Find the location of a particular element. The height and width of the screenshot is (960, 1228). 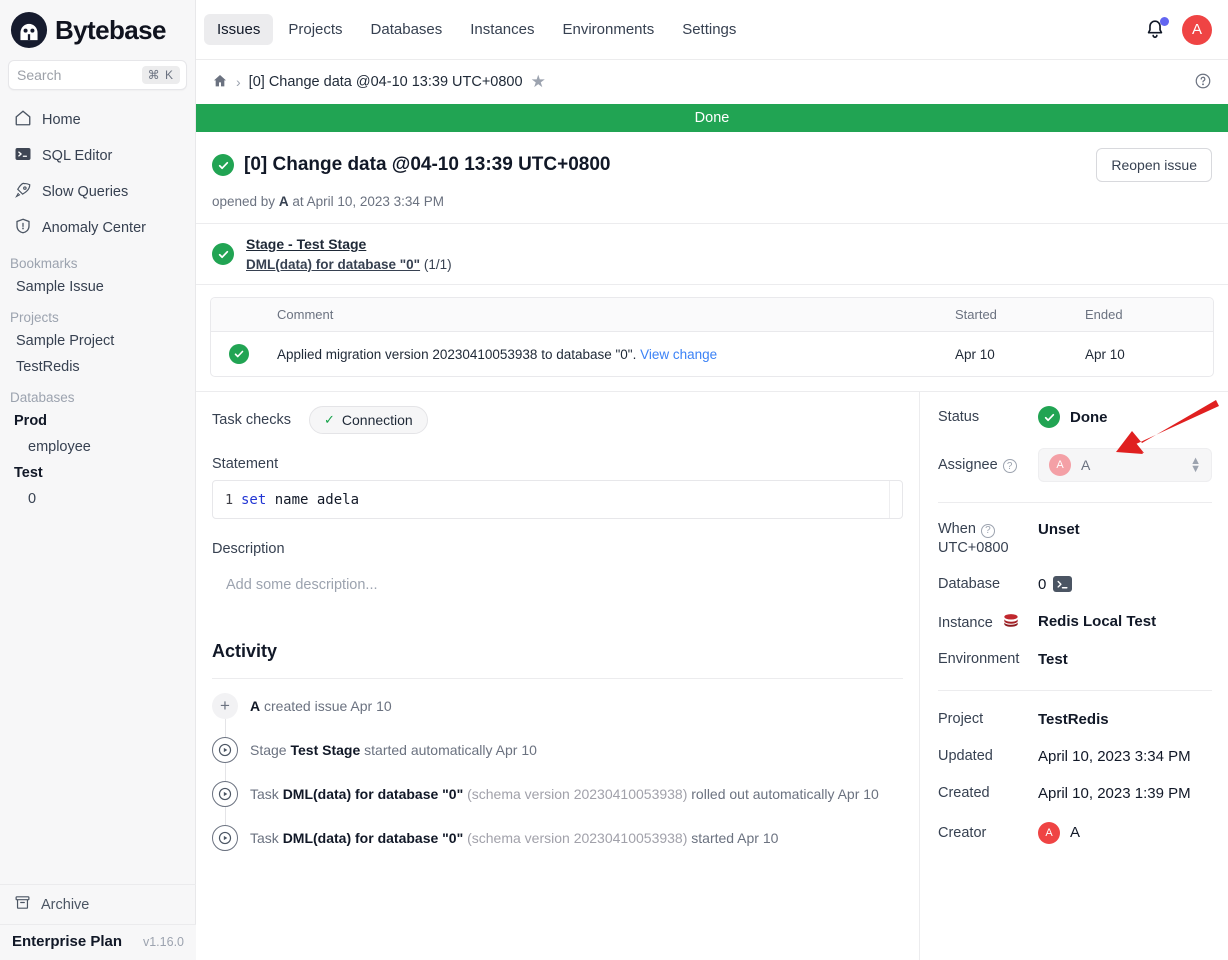

assignee-label: Assignee? is located at coordinates (988, 465).